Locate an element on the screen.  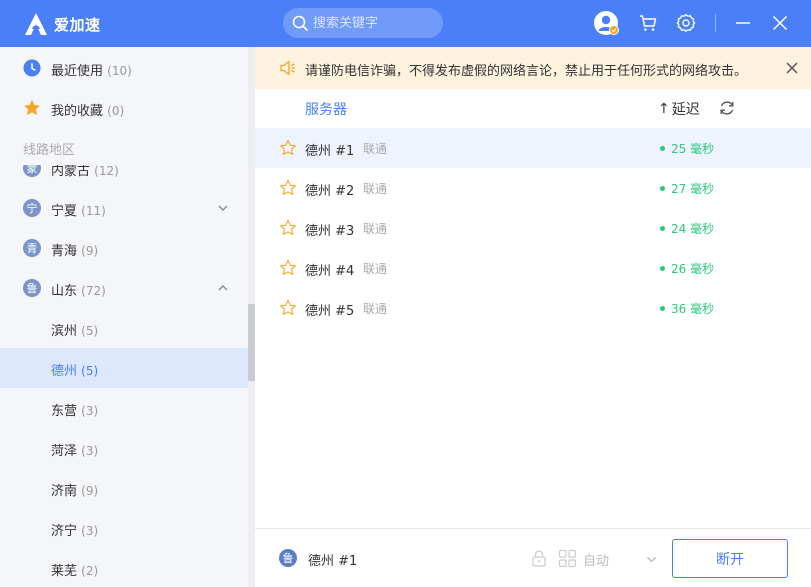
sidebar-item-ningxia: 宁 宁夏 (11) is located at coordinates (124, 208).